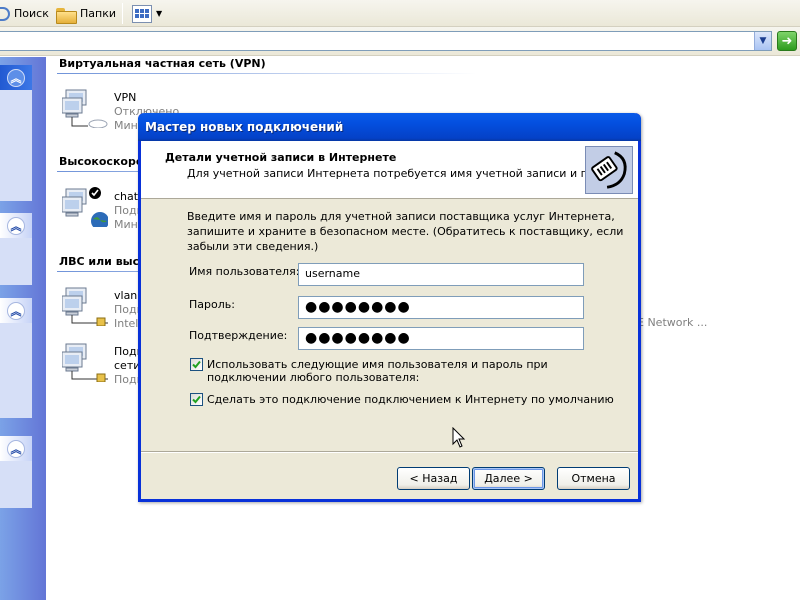 The image size is (800, 600). Describe the element at coordinates (85, 108) in the screenshot. I see `vpn-connection-icon` at that location.